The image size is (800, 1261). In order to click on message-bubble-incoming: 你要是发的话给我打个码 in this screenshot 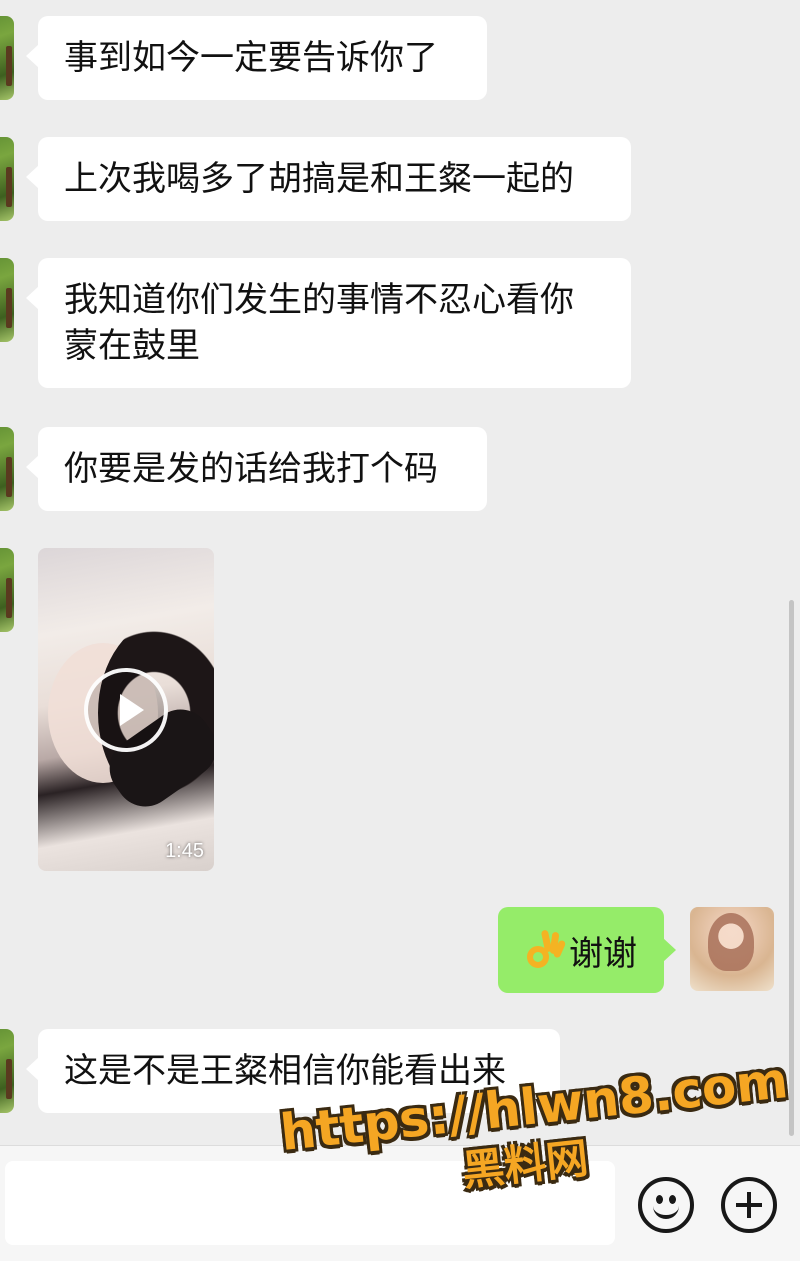, I will do `click(256, 469)`.